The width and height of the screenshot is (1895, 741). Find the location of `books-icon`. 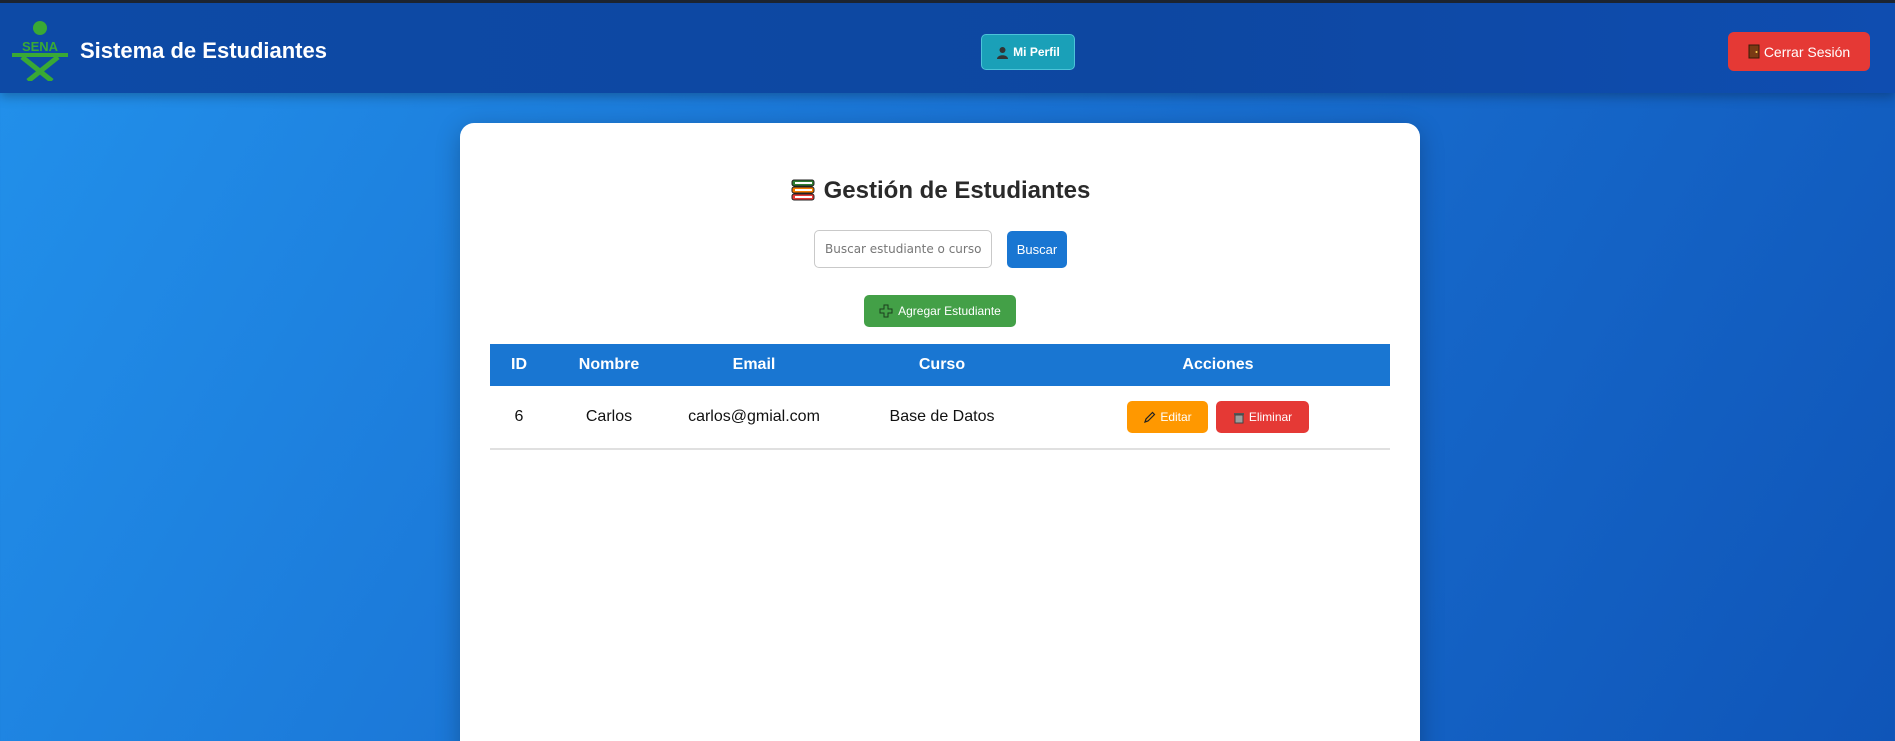

books-icon is located at coordinates (803, 190).